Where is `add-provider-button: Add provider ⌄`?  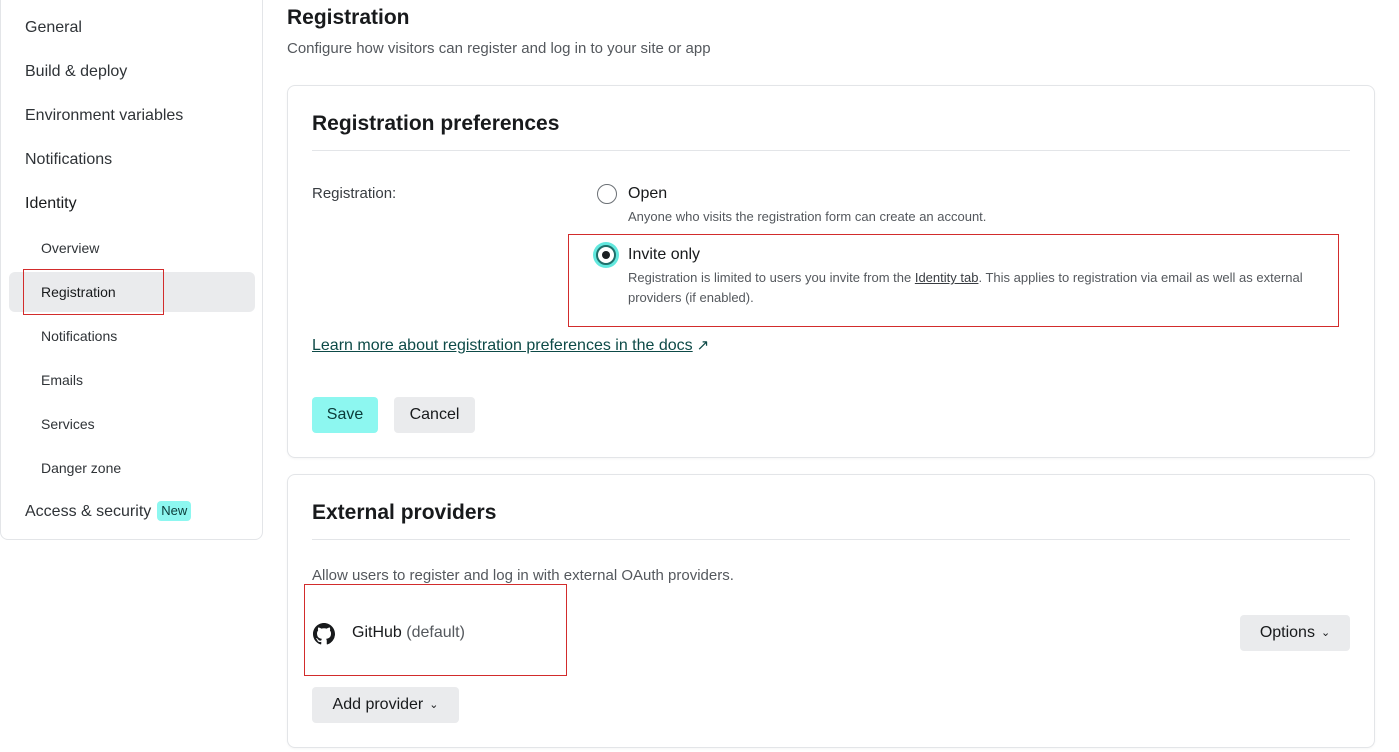 add-provider-button: Add provider ⌄ is located at coordinates (385, 705).